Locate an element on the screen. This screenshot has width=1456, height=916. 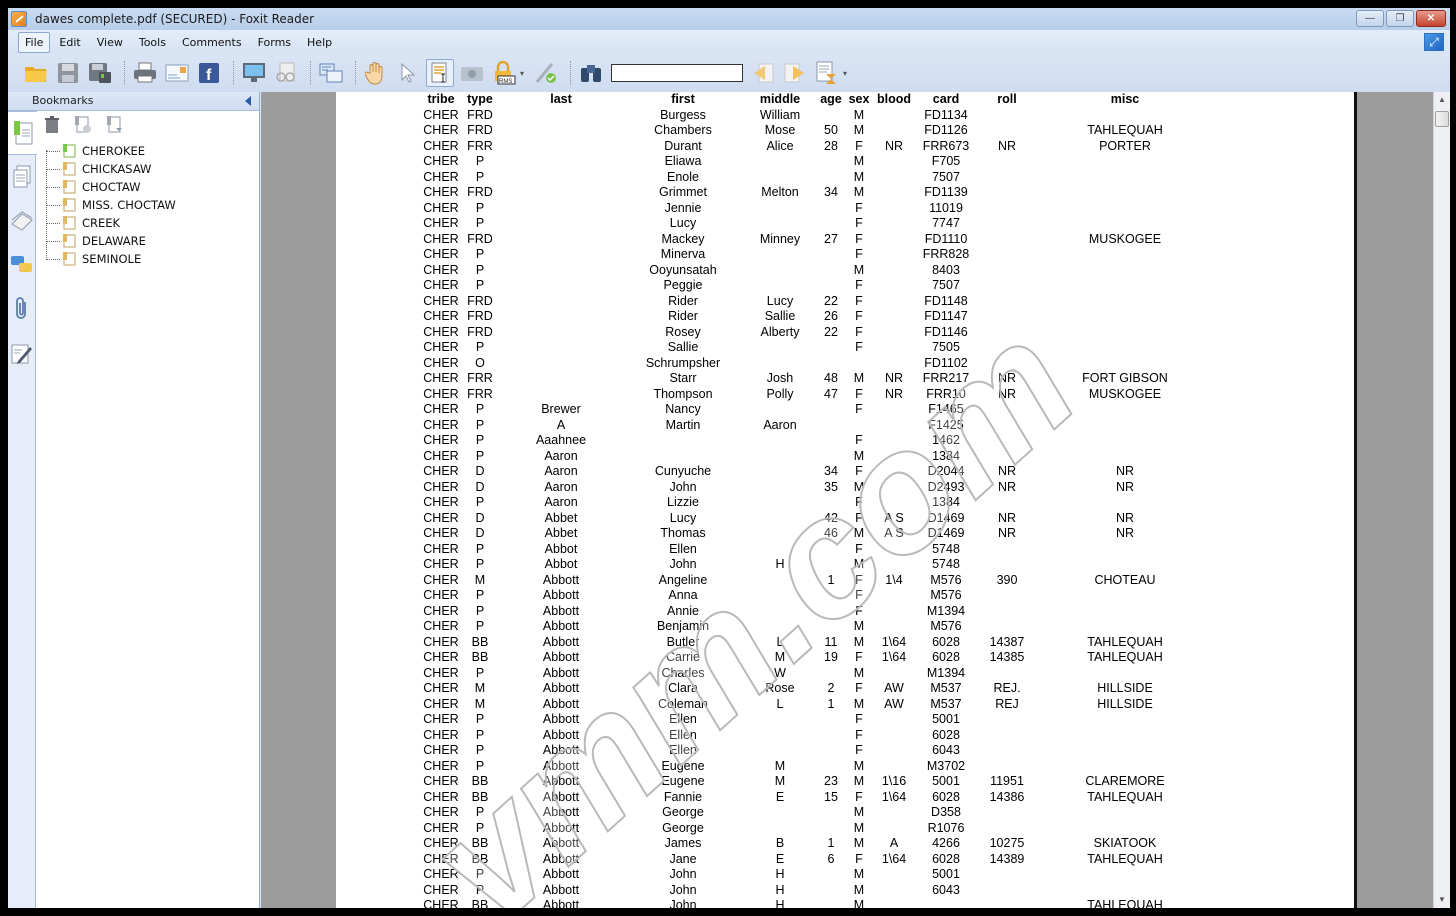
save-as-button is located at coordinates (100, 73).